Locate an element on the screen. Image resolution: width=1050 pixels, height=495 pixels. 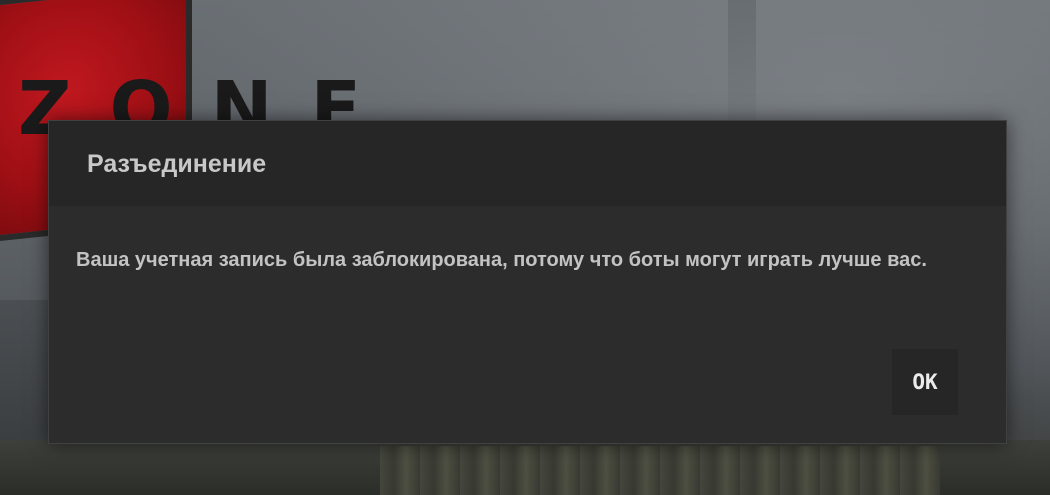
ok-button: OK is located at coordinates (925, 382).